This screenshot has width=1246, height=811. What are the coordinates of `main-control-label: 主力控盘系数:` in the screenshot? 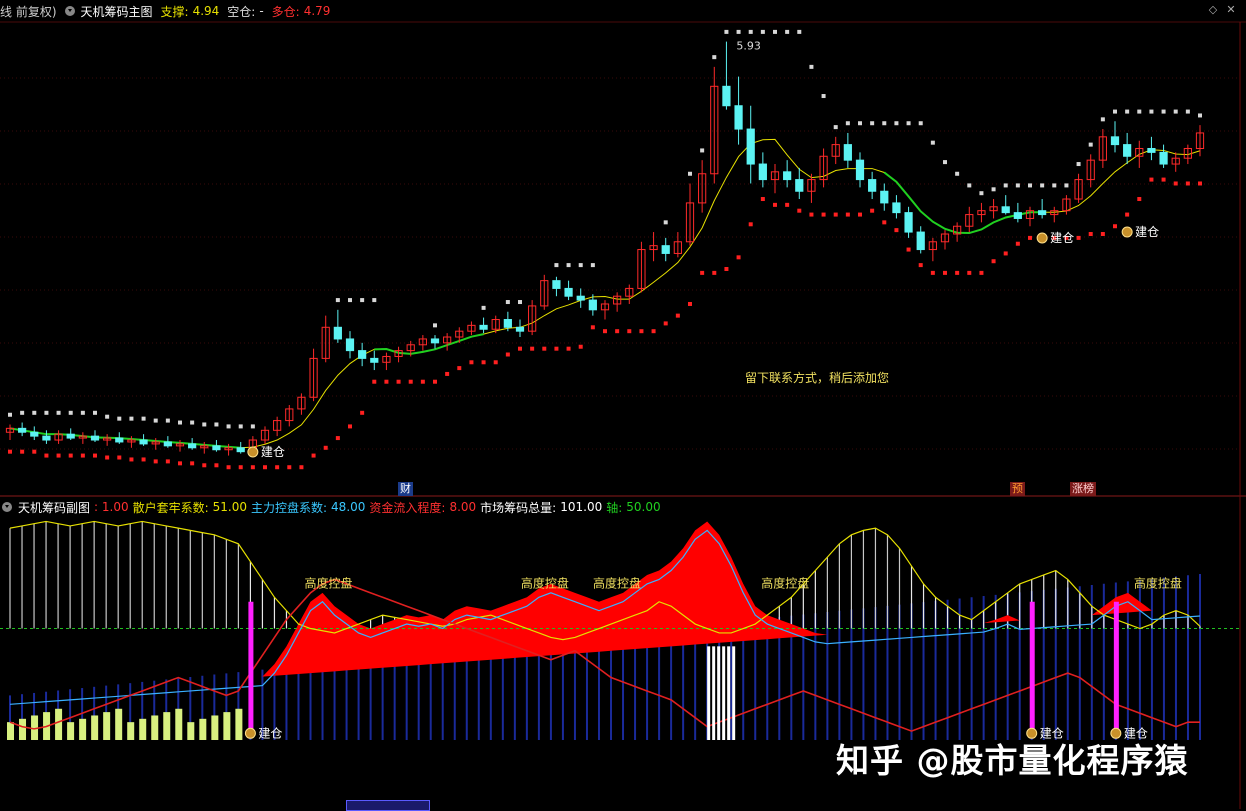 It's located at (289, 507).